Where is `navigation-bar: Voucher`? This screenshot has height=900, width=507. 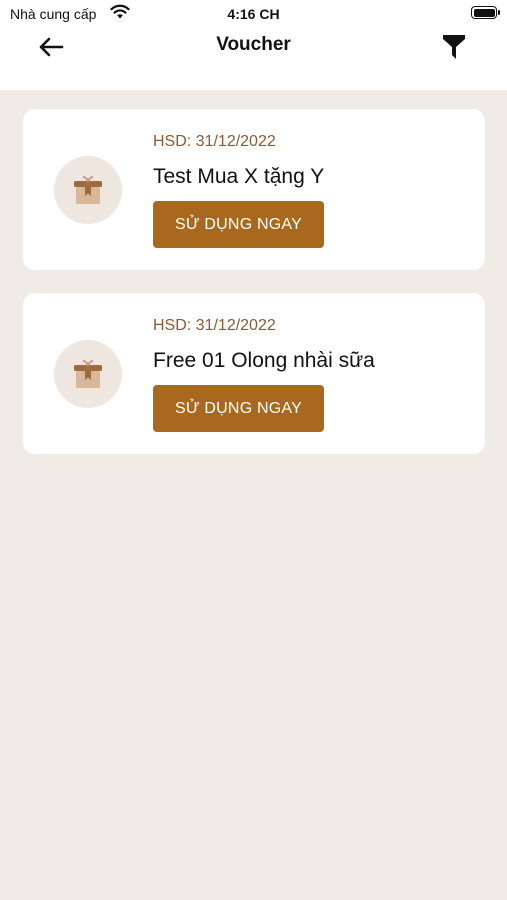
navigation-bar: Voucher is located at coordinates (253, 59).